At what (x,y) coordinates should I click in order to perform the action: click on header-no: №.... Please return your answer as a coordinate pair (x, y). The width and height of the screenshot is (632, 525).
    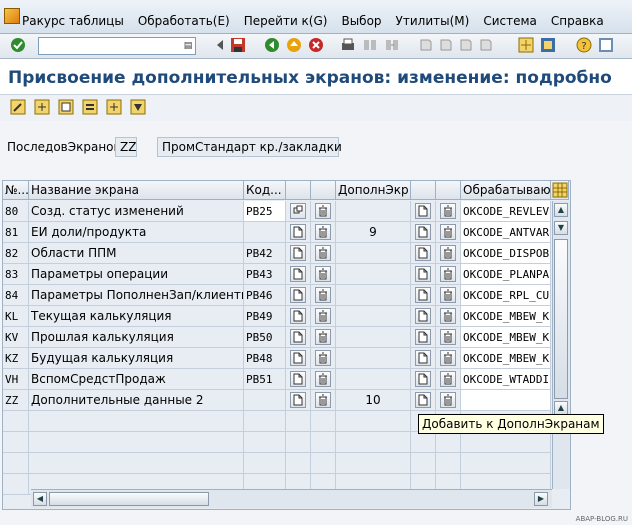
    Looking at the image, I should click on (16, 190).